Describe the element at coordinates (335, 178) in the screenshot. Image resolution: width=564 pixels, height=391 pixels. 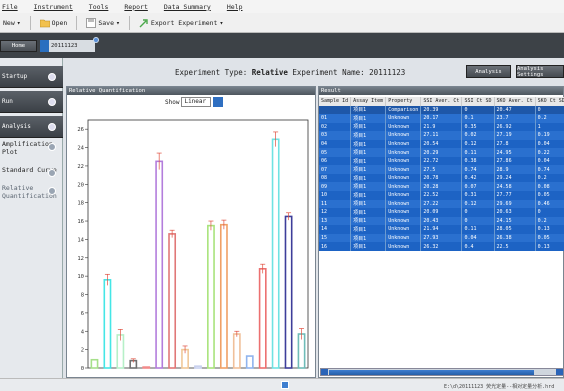
I see `table-cell: 08` at that location.